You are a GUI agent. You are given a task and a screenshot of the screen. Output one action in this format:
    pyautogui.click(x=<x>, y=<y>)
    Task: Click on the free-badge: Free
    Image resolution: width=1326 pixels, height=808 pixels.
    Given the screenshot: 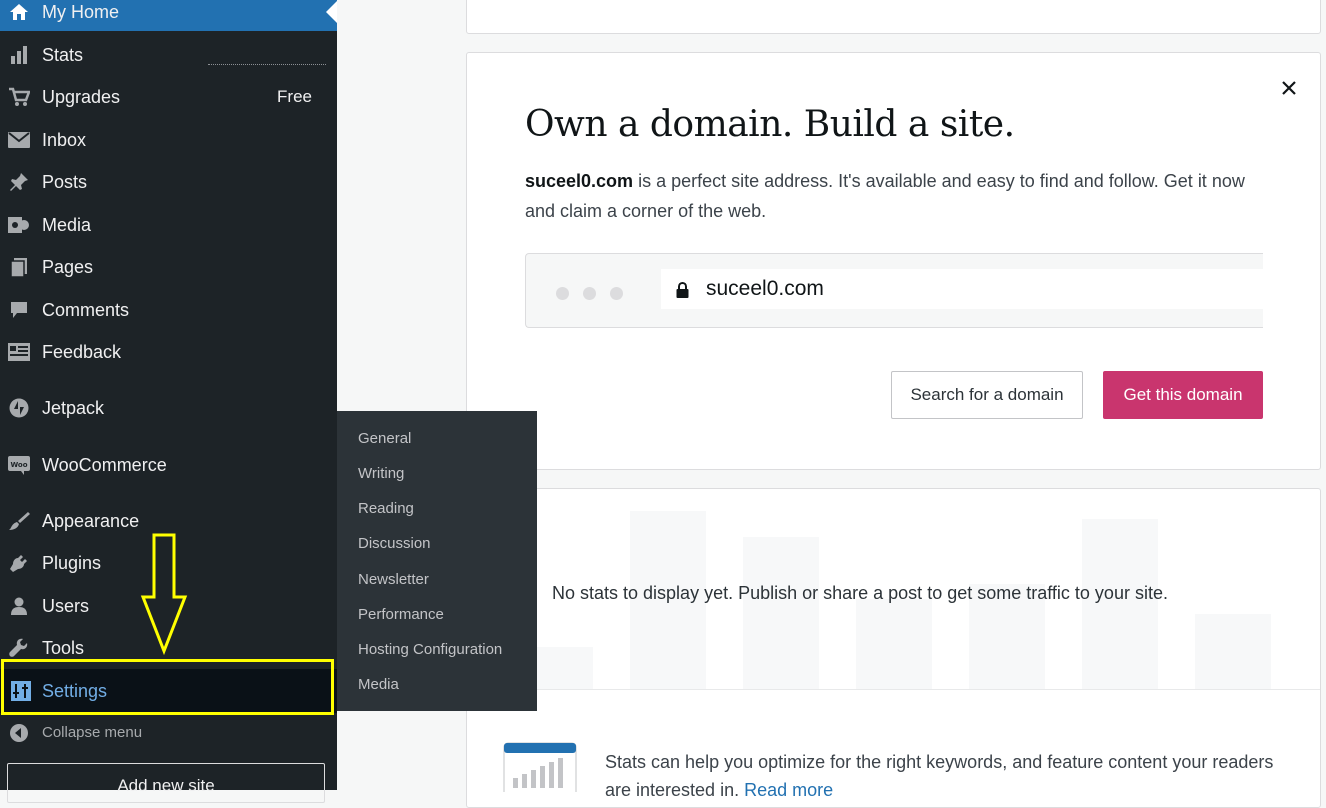 What is the action you would take?
    pyautogui.click(x=294, y=96)
    